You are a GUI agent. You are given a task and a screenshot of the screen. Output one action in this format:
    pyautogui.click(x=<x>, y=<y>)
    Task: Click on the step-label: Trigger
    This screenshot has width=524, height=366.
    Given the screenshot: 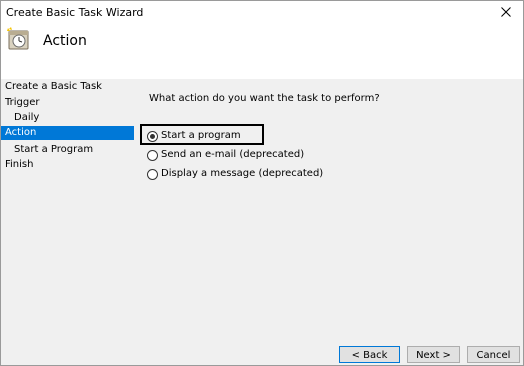 What is the action you would take?
    pyautogui.click(x=22, y=102)
    